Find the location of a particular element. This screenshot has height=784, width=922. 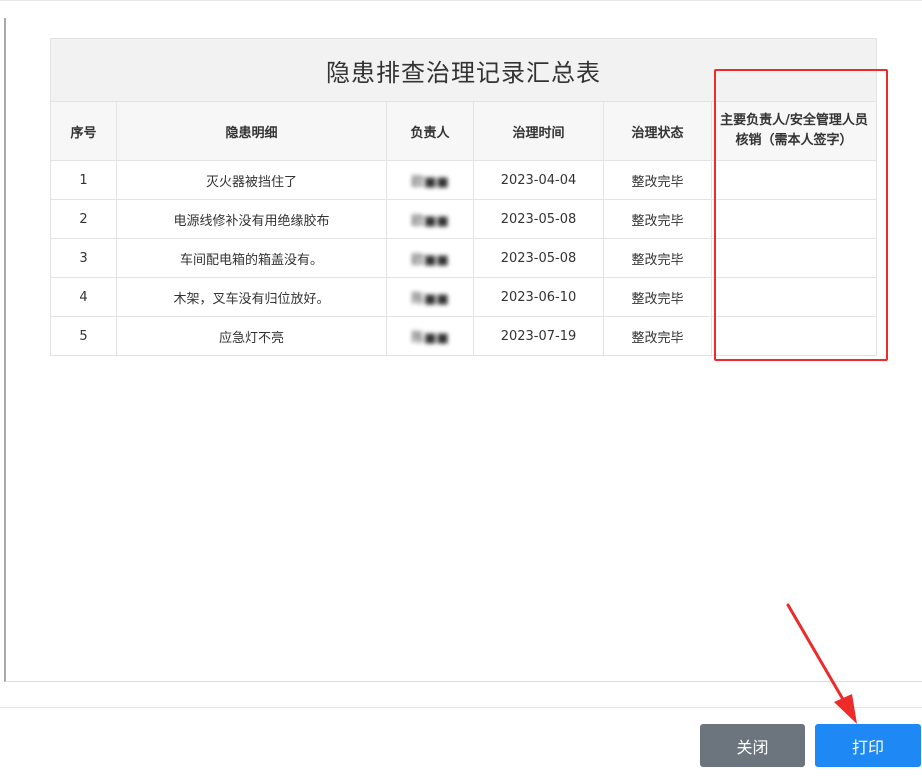

red-arrow-annotation is located at coordinates (821, 663).